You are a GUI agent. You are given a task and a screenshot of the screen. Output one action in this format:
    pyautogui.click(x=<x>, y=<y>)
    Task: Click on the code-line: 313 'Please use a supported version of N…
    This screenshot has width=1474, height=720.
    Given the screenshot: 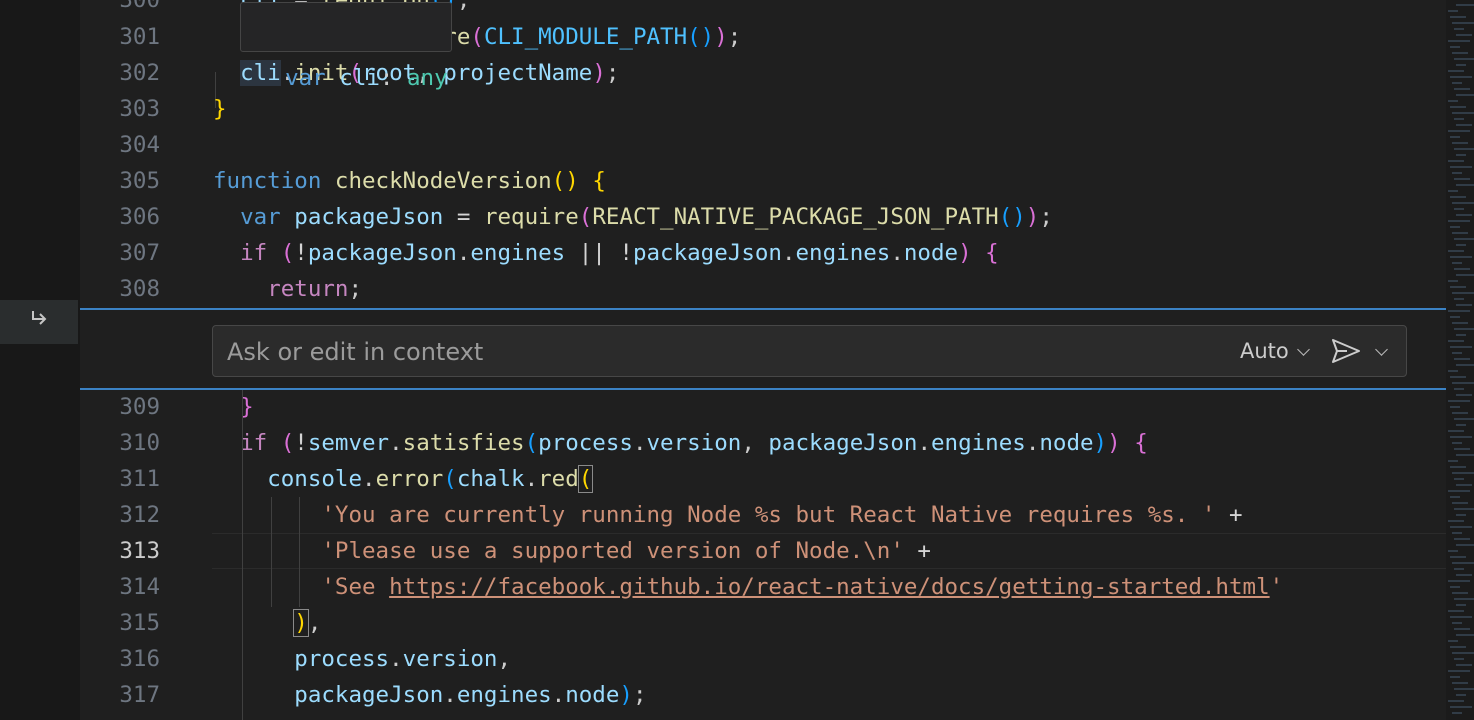 What is the action you would take?
    pyautogui.click(x=763, y=551)
    